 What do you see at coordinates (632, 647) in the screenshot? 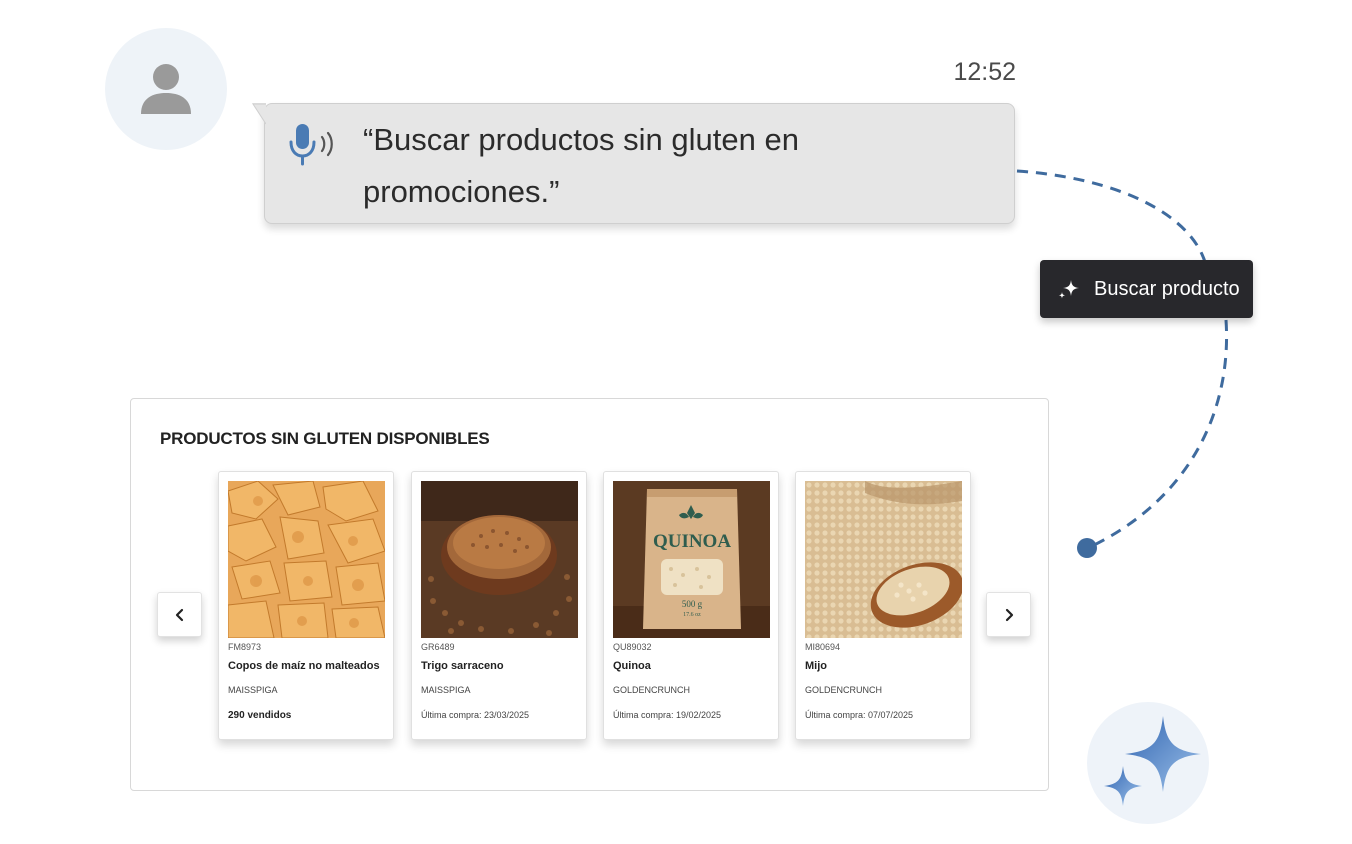
I see `product-code: QU89032` at bounding box center [632, 647].